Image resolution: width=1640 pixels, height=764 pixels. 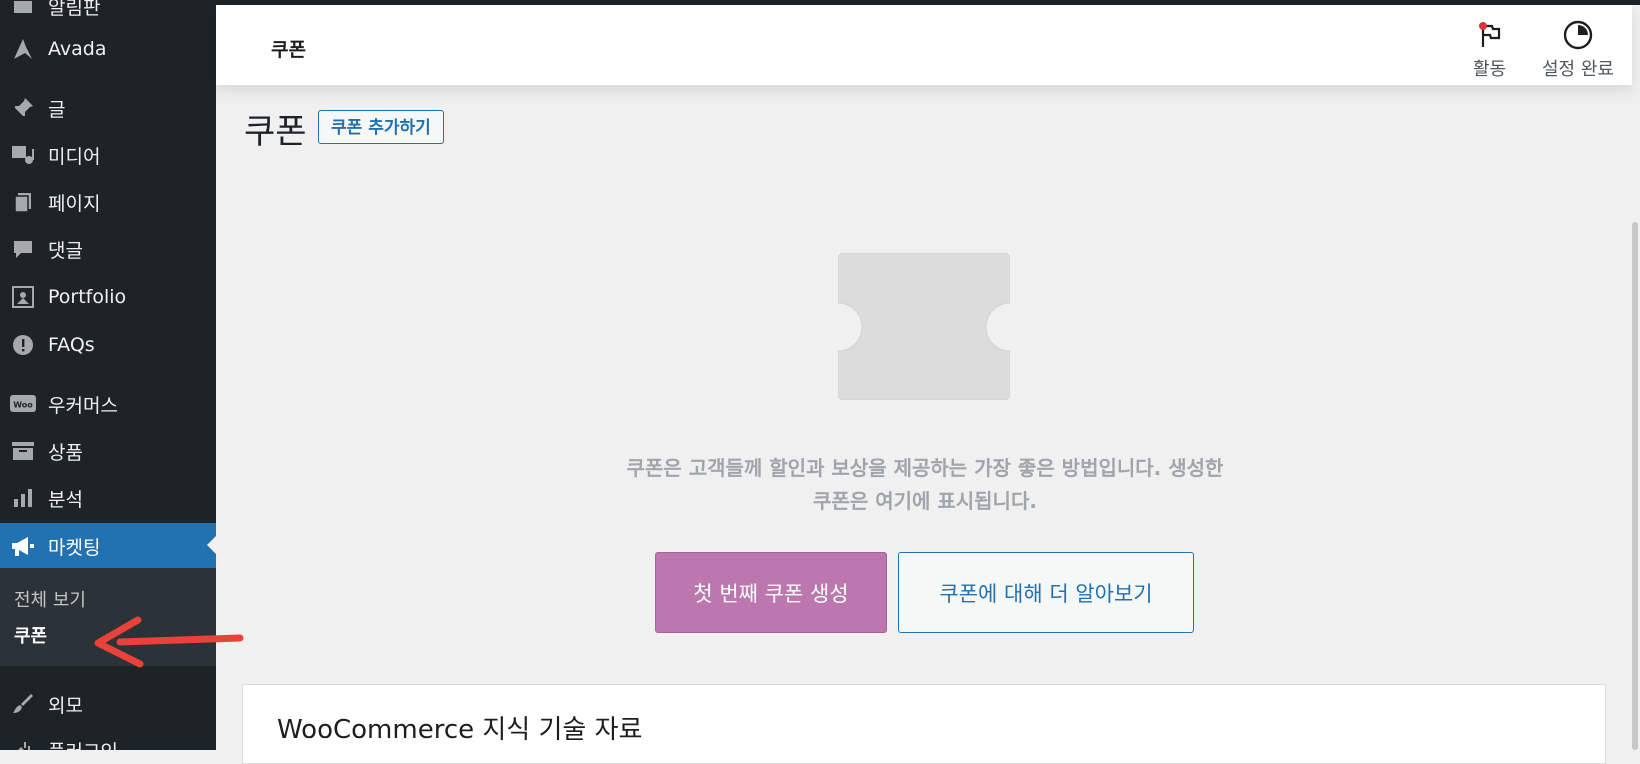 I want to click on knowledge-base-title: WooCommerce 지식 기술 자료, so click(x=460, y=730).